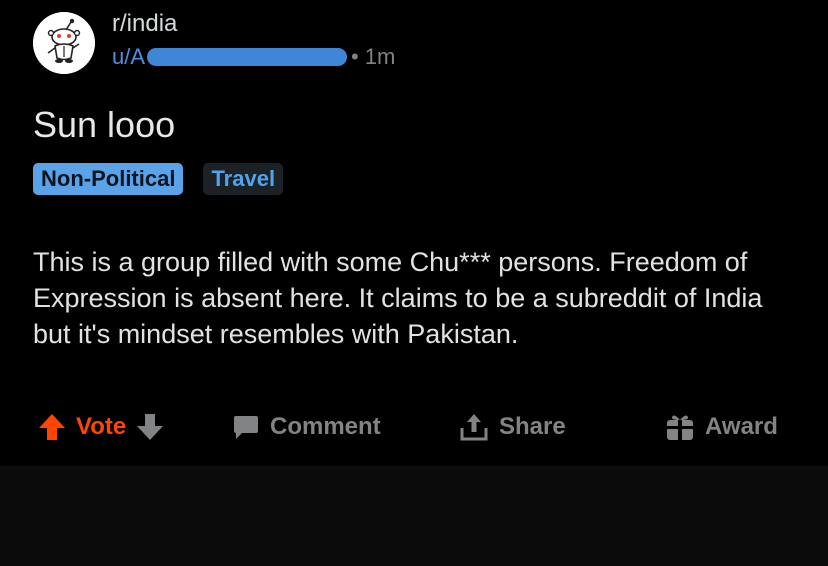  I want to click on snoo-icon, so click(64, 43).